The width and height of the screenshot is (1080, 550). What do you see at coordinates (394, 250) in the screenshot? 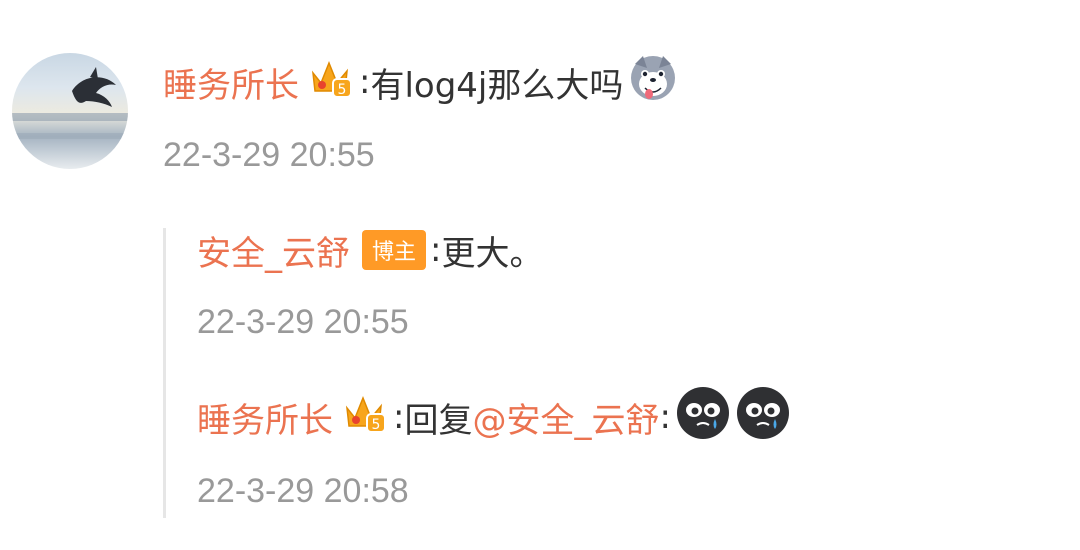
I see `blogger-badge: 博主` at bounding box center [394, 250].